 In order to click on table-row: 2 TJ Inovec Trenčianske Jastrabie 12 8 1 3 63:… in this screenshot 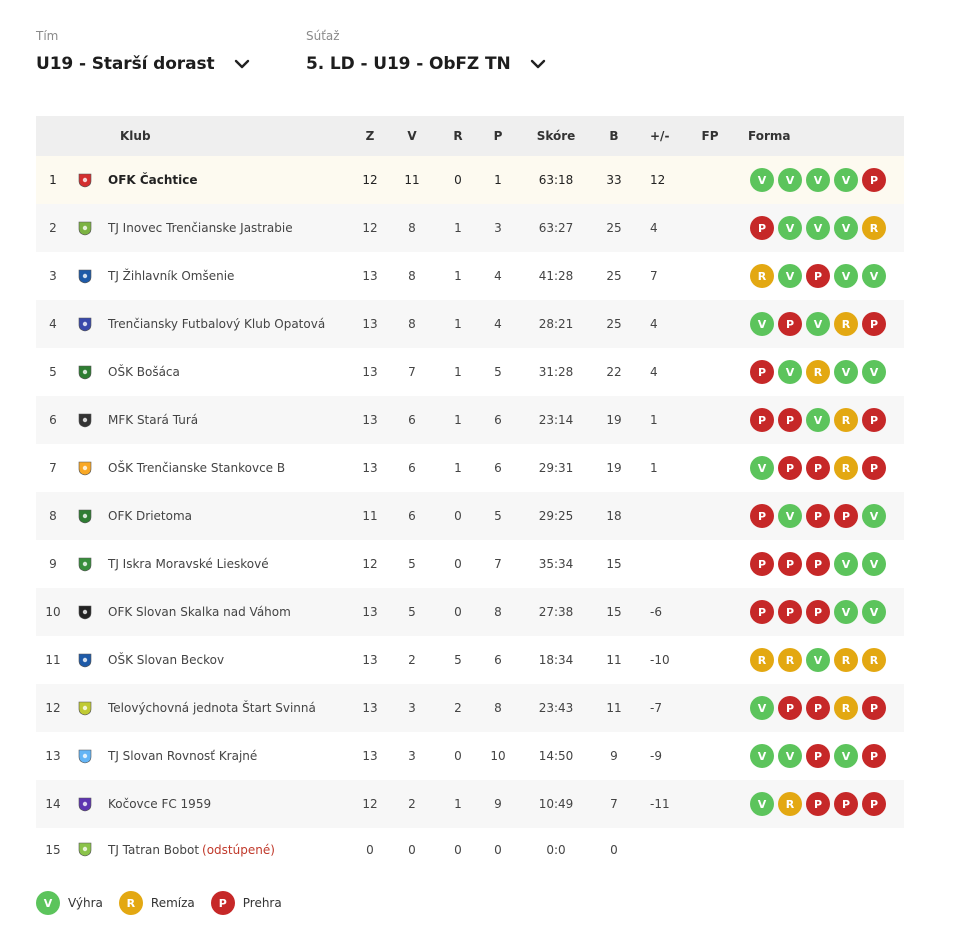, I will do `click(470, 228)`.